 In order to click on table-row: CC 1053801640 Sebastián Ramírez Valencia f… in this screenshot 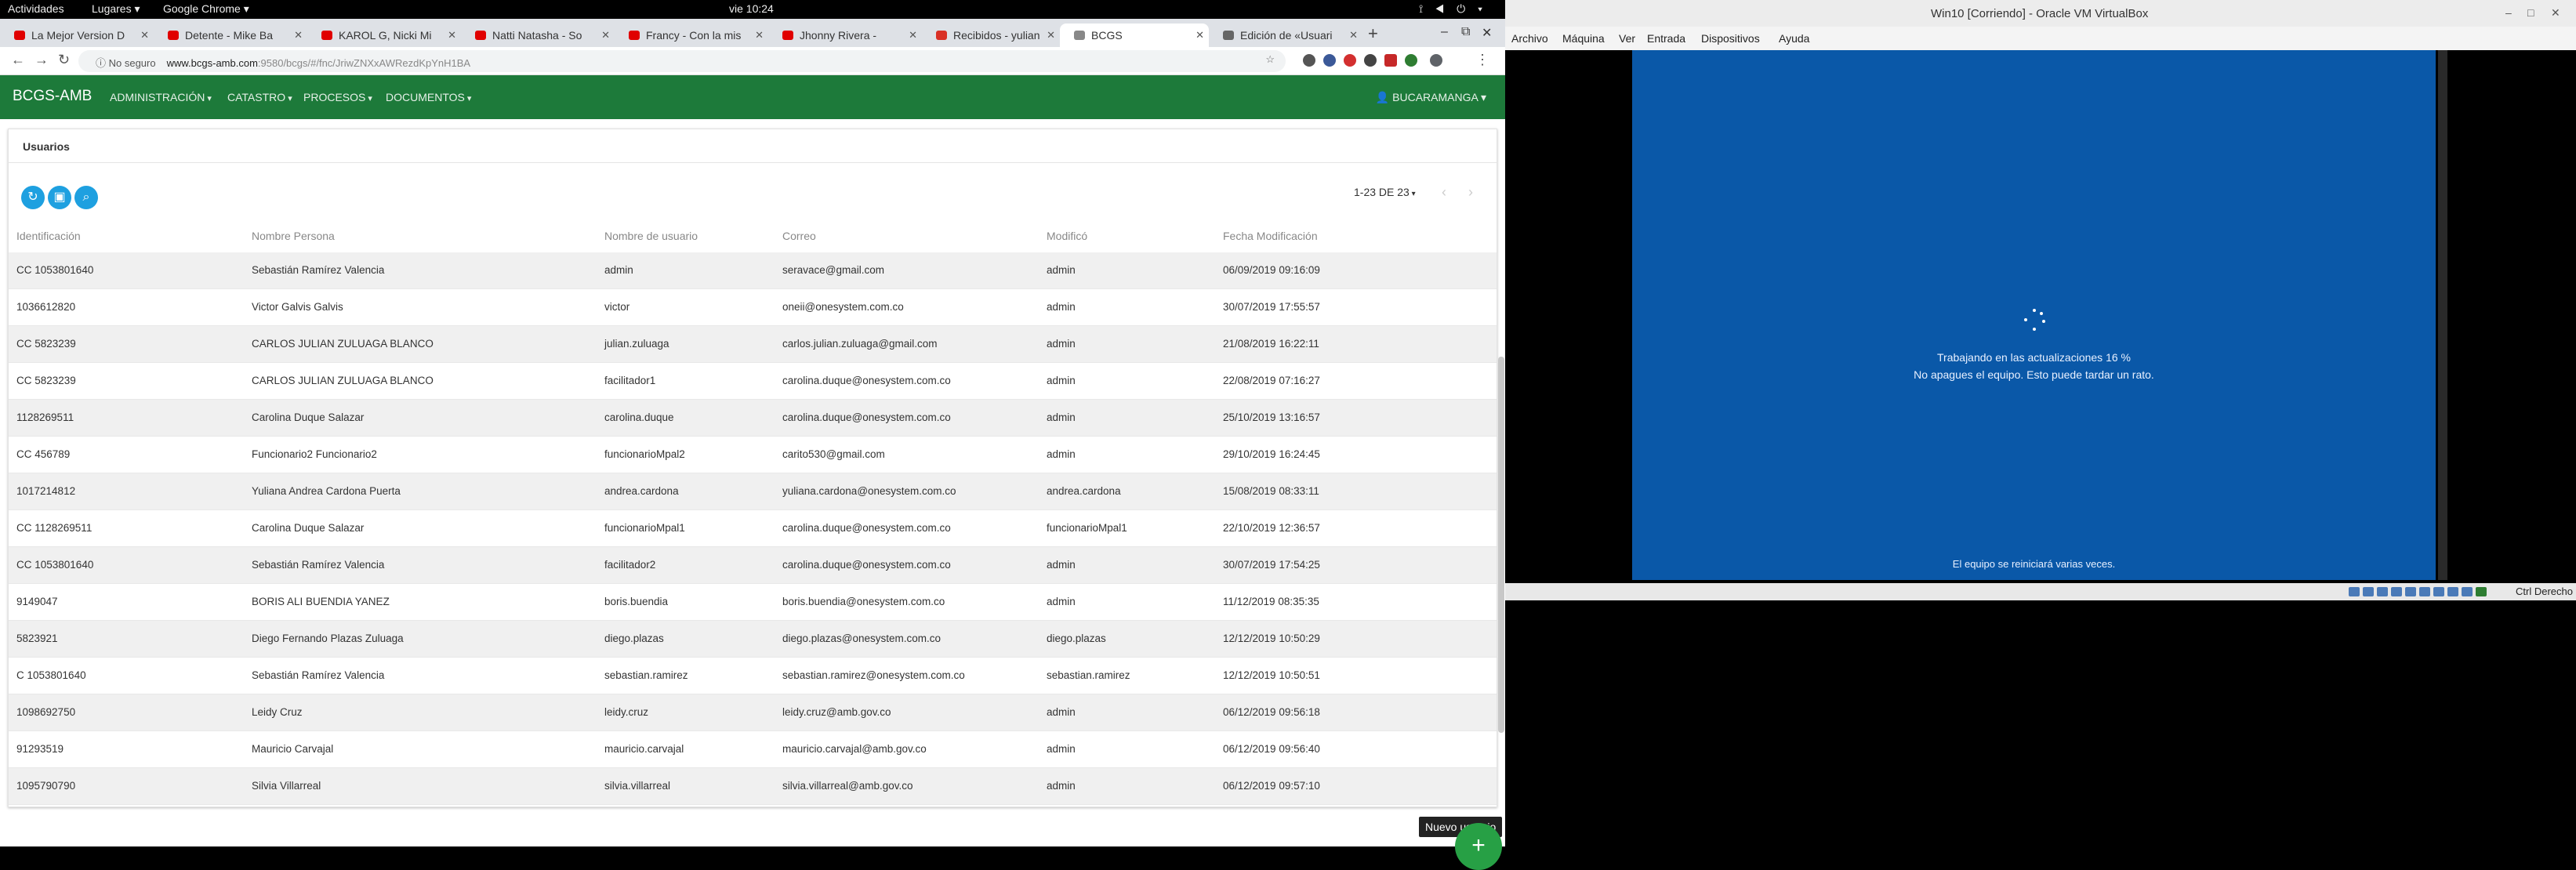, I will do `click(753, 566)`.